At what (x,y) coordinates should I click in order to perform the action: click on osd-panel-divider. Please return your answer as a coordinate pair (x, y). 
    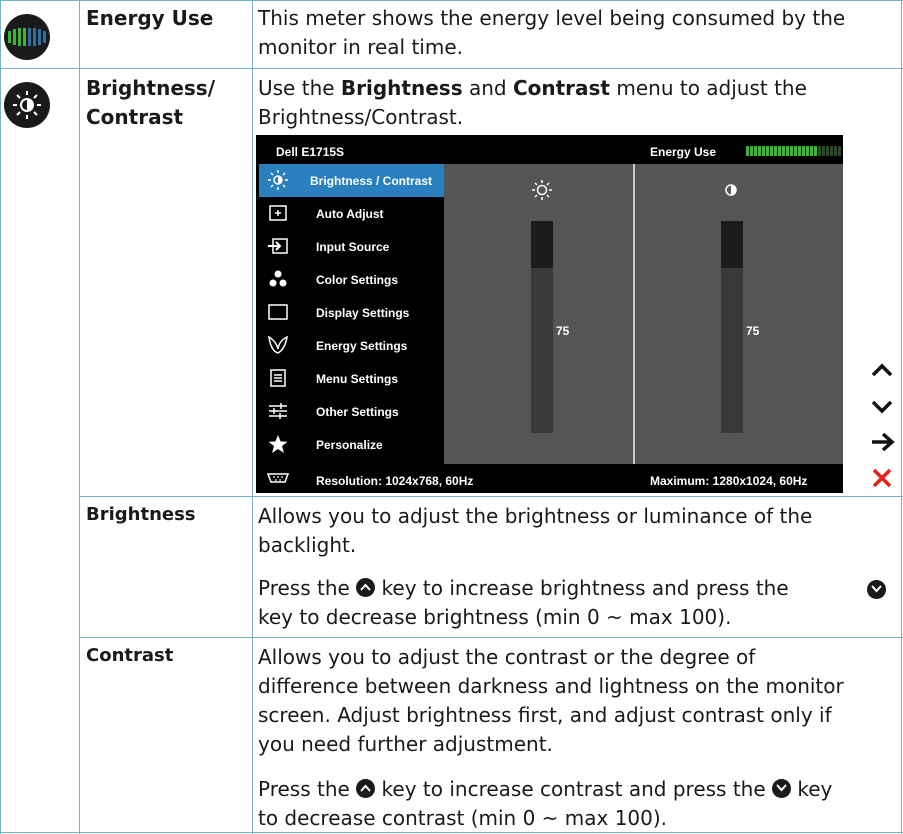
    Looking at the image, I should click on (634, 314).